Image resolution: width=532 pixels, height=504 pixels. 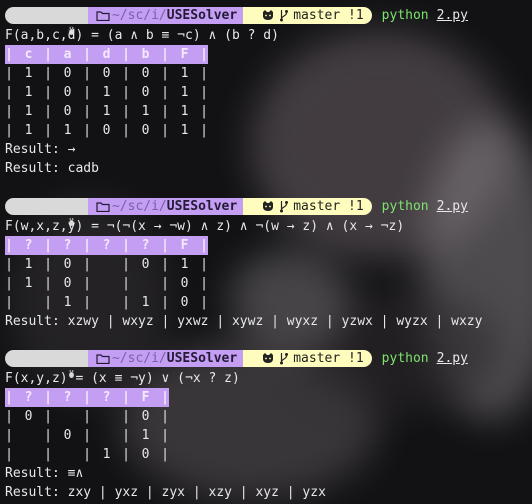 What do you see at coordinates (87, 397) in the screenshot?
I see `table-header-row: |? |? |? | F |` at bounding box center [87, 397].